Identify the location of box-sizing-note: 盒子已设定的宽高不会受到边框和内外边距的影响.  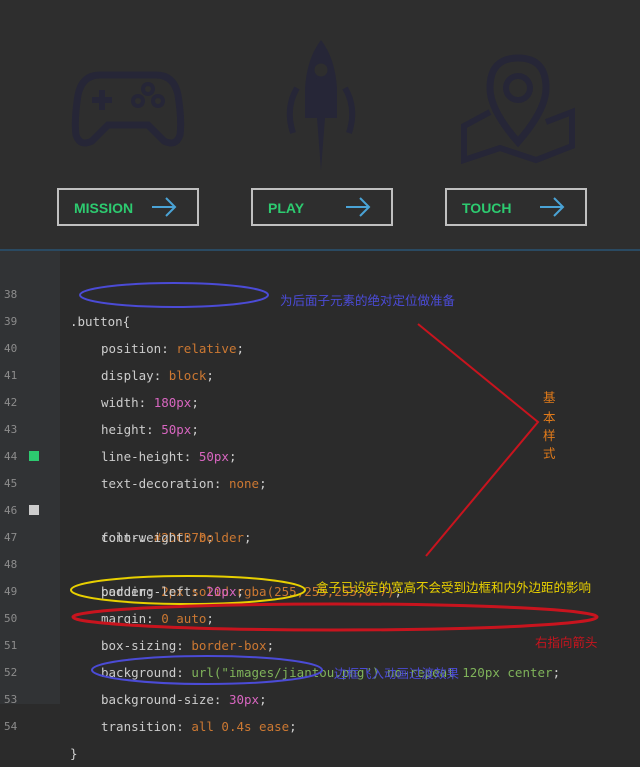
(454, 587).